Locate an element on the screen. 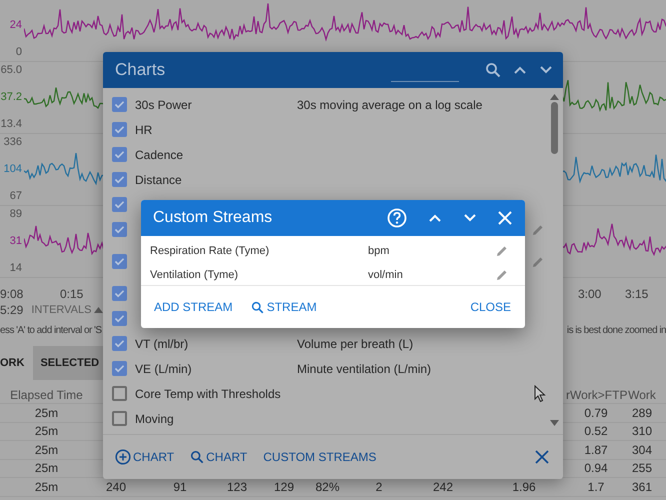 The height and width of the screenshot is (500, 666). axis-label: 89 is located at coordinates (16, 214).